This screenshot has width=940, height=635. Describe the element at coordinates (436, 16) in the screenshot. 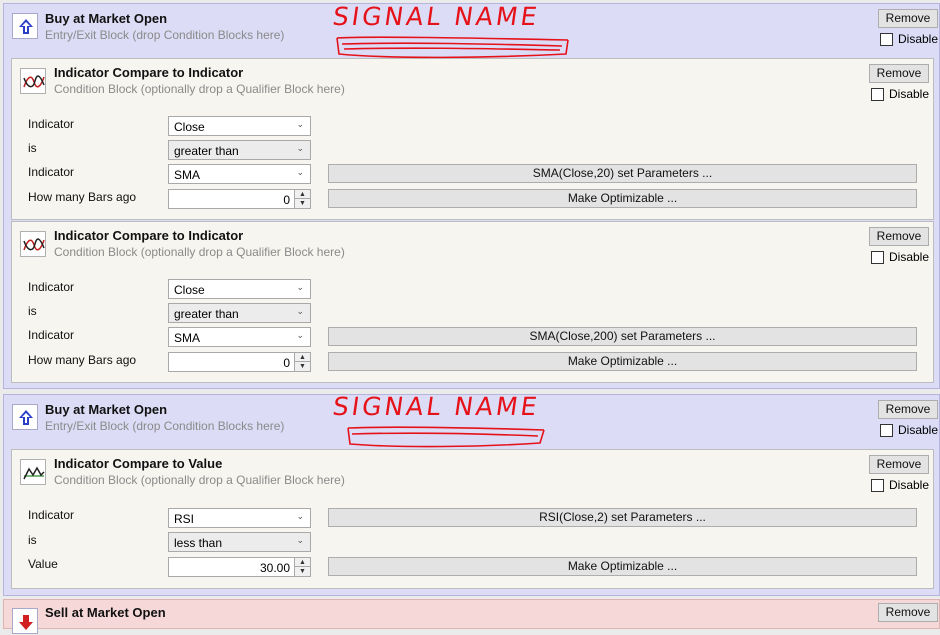

I see `signal-name-annotation-1: SIGNAL NAME` at that location.